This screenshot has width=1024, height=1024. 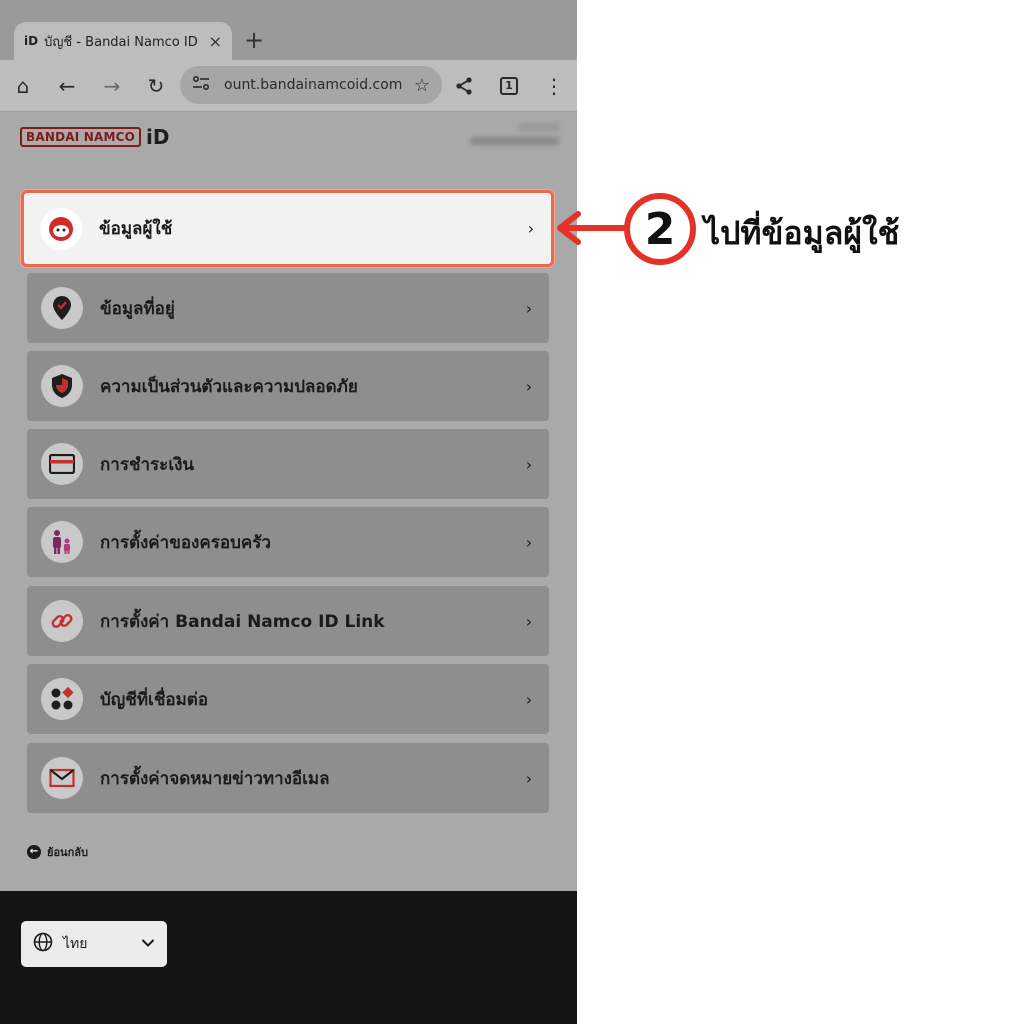 I want to click on share-icon, so click(x=464, y=86).